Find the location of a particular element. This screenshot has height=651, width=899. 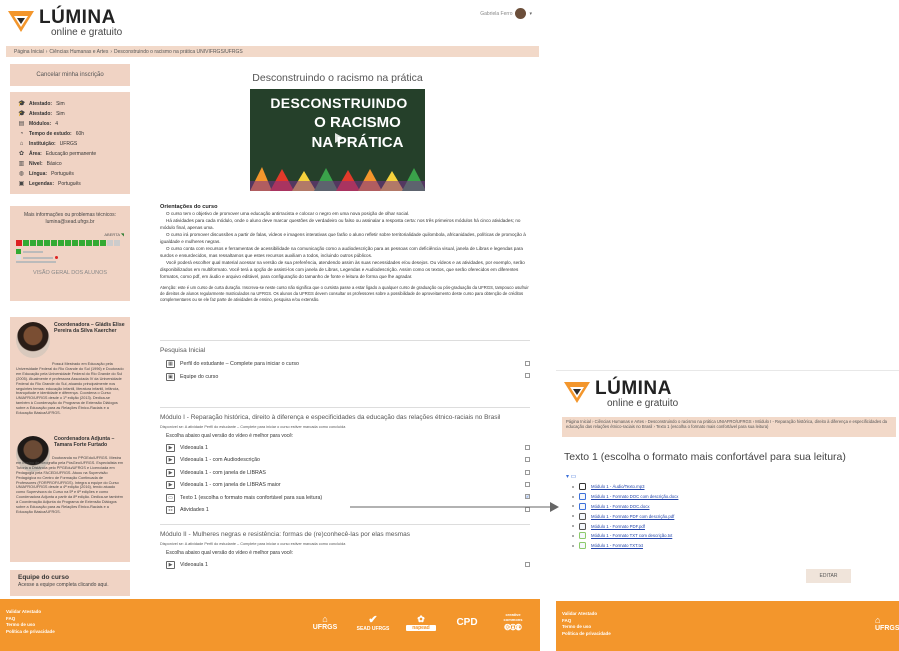

activity-item: ▶ Videoaula 1 - com Audiodescrição is located at coordinates (345, 460).